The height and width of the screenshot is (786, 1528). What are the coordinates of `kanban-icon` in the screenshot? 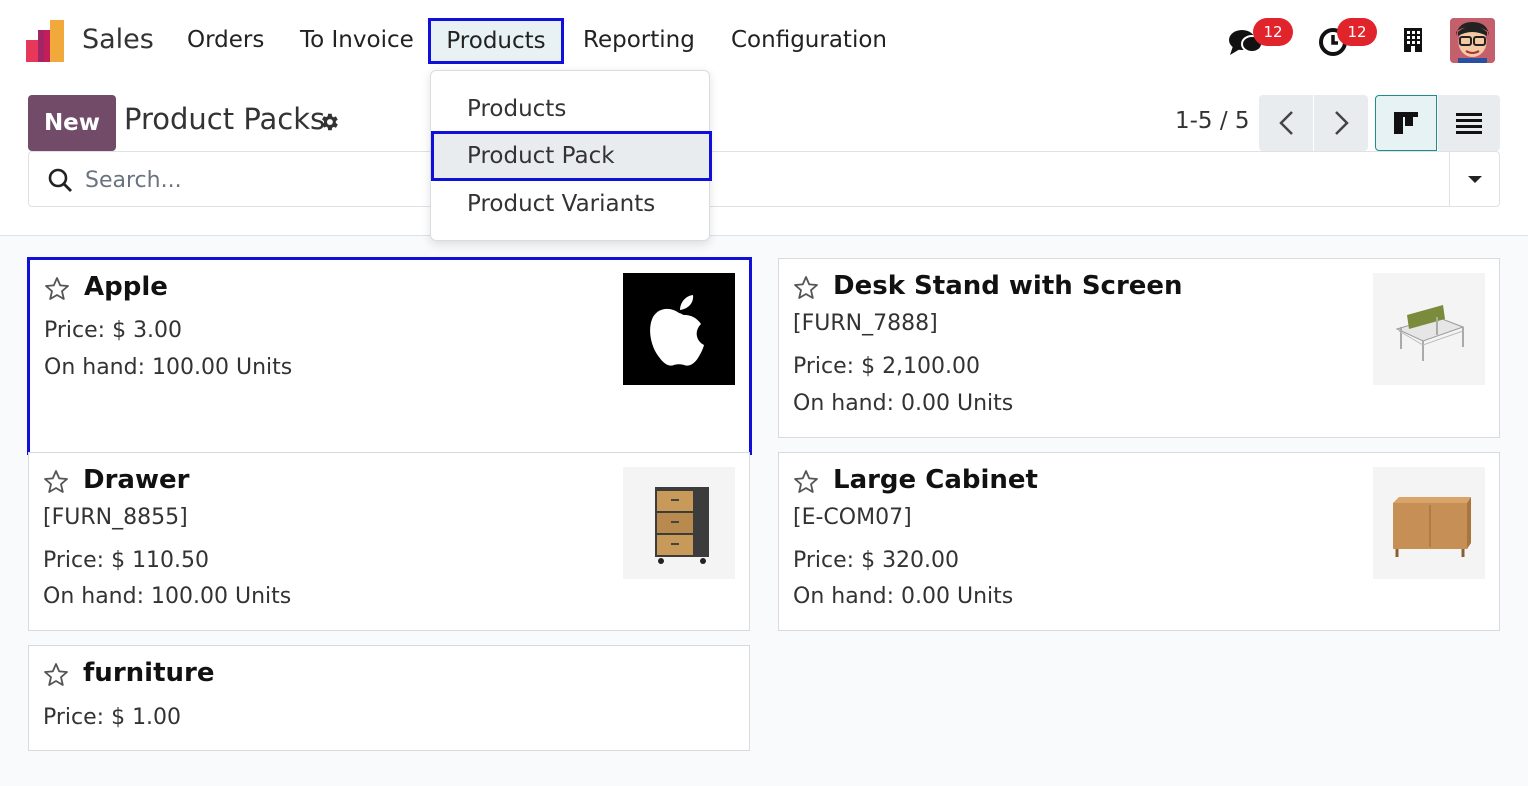 It's located at (1406, 123).